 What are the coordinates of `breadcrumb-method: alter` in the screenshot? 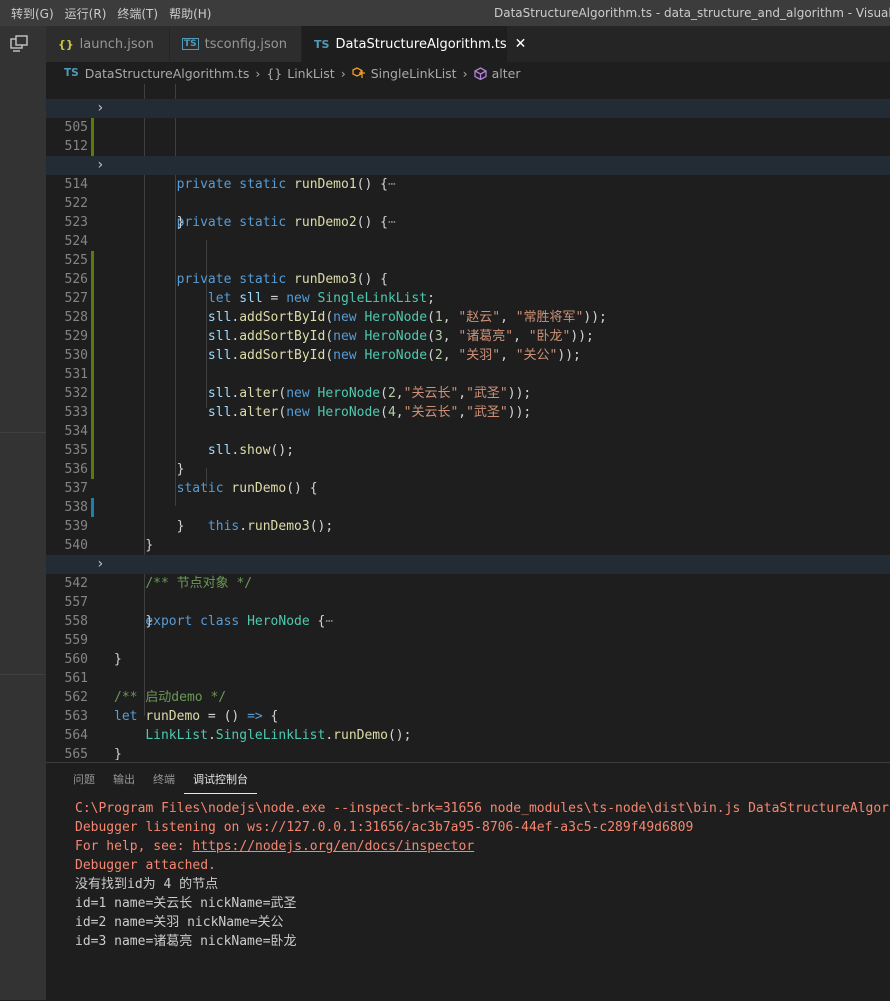 It's located at (506, 73).